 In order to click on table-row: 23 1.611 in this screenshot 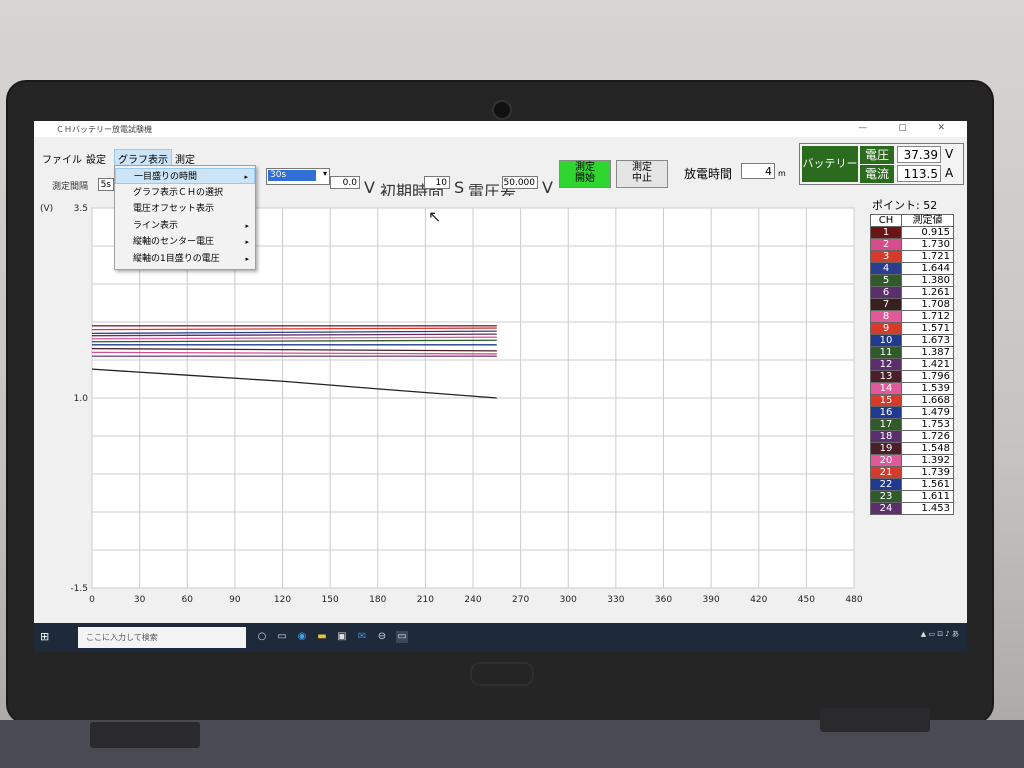, I will do `click(912, 496)`.